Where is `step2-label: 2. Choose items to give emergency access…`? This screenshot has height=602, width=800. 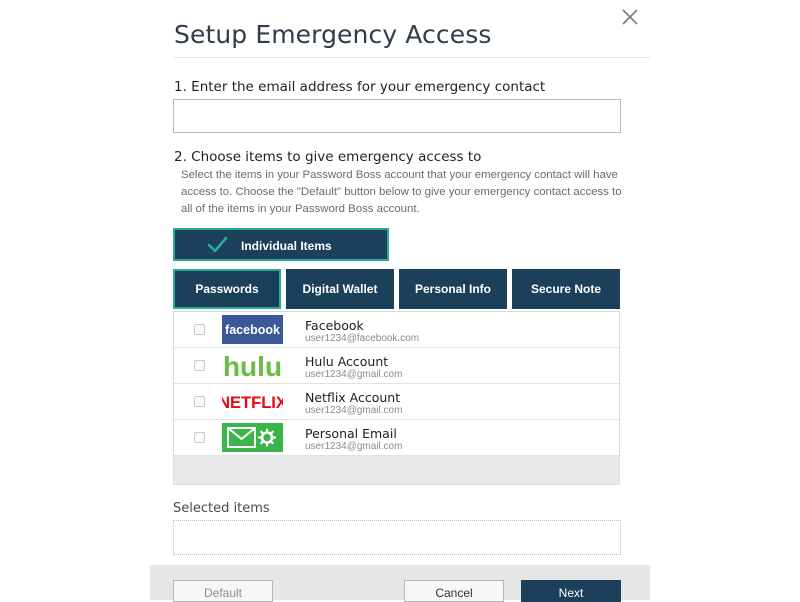 step2-label: 2. Choose items to give emergency access… is located at coordinates (328, 157).